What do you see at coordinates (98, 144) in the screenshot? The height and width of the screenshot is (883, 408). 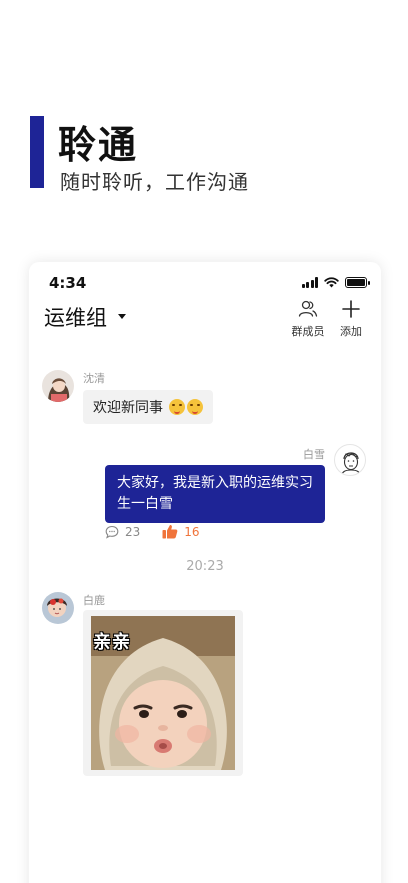 I see `hero-title: 聆通` at bounding box center [98, 144].